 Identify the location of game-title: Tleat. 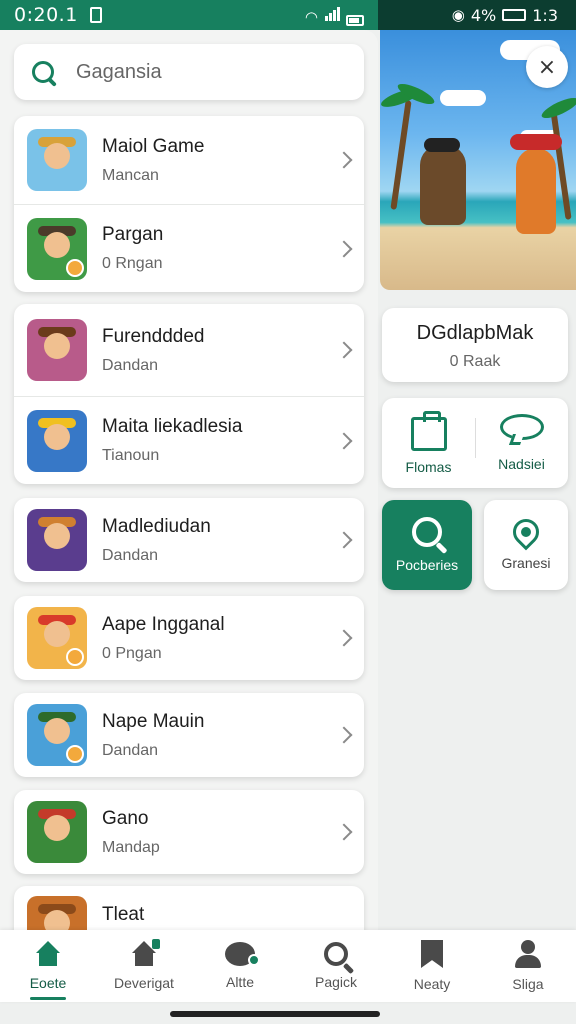
(123, 914).